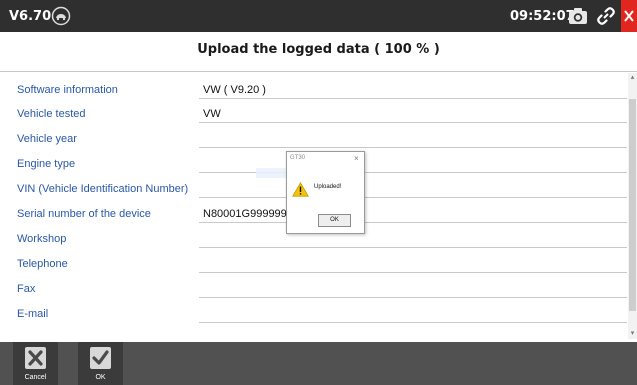  Describe the element at coordinates (46, 164) in the screenshot. I see `label-engine-type: Engine type` at that location.